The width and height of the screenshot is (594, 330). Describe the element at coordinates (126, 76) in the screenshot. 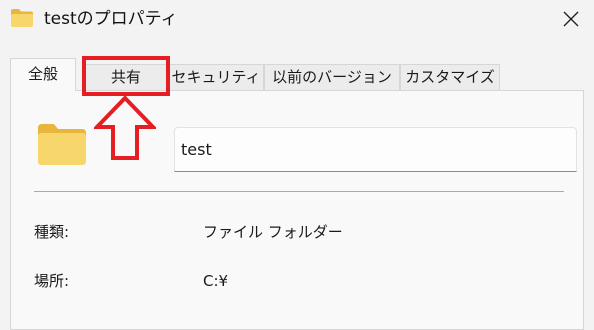

I see `sharing-tab-highlight` at that location.